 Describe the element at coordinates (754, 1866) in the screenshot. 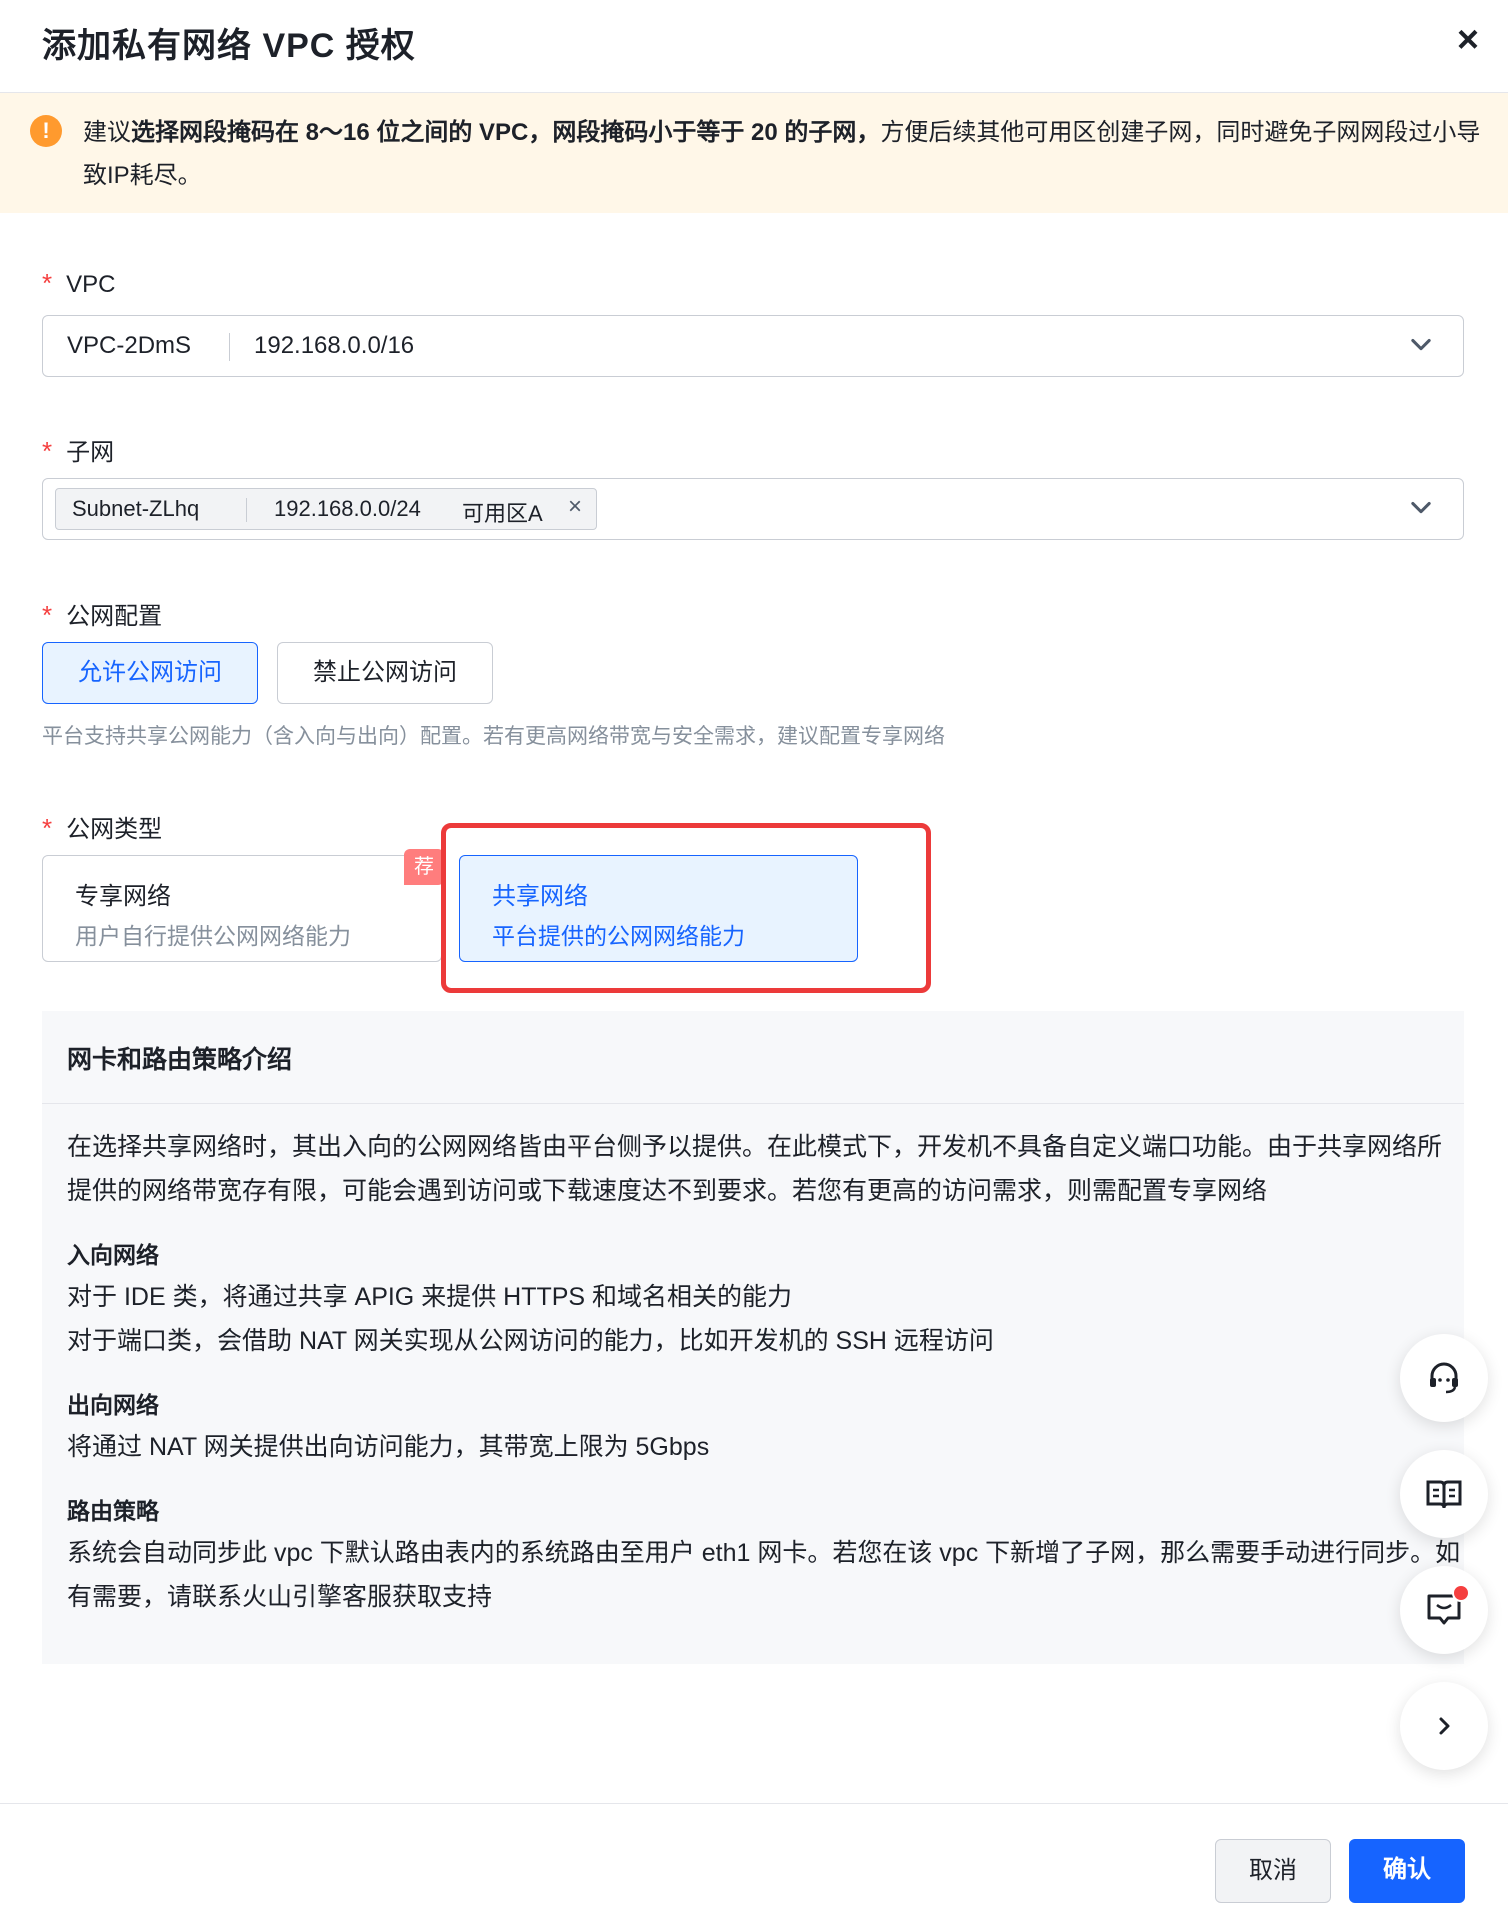

I see `dialog-footer: 取消 确认` at that location.